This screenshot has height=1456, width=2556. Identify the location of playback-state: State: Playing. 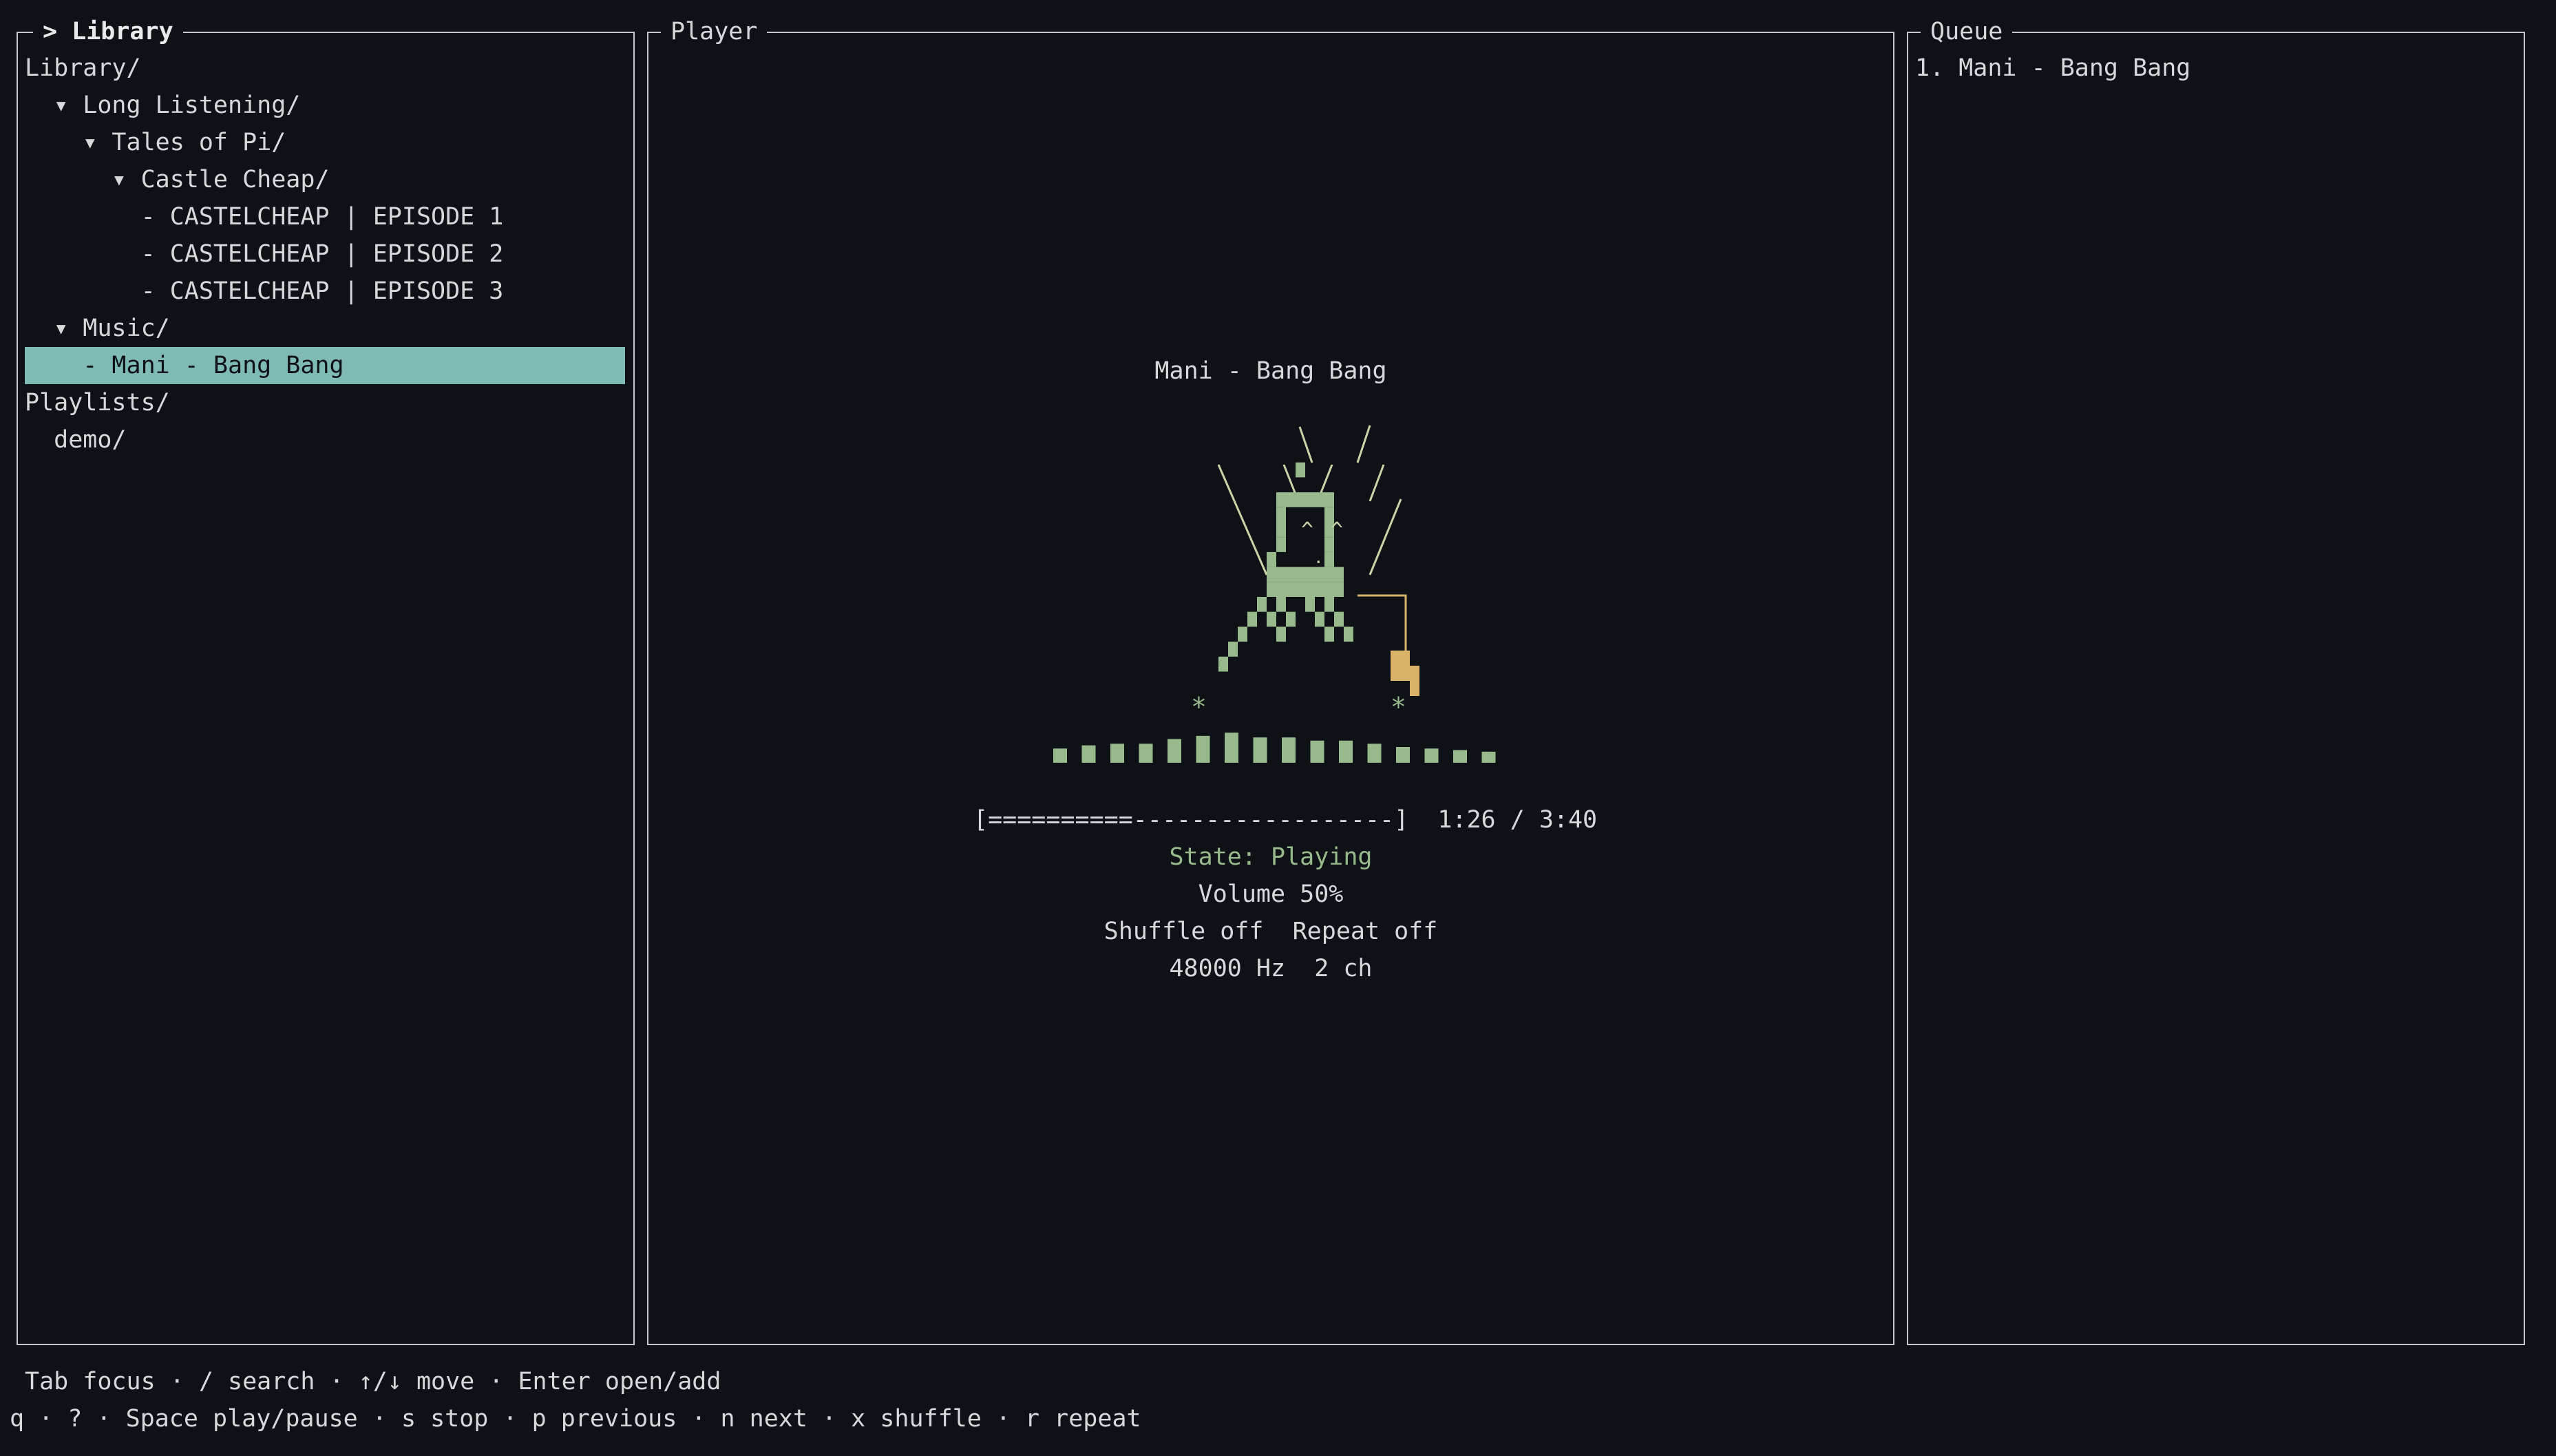
(1271, 857).